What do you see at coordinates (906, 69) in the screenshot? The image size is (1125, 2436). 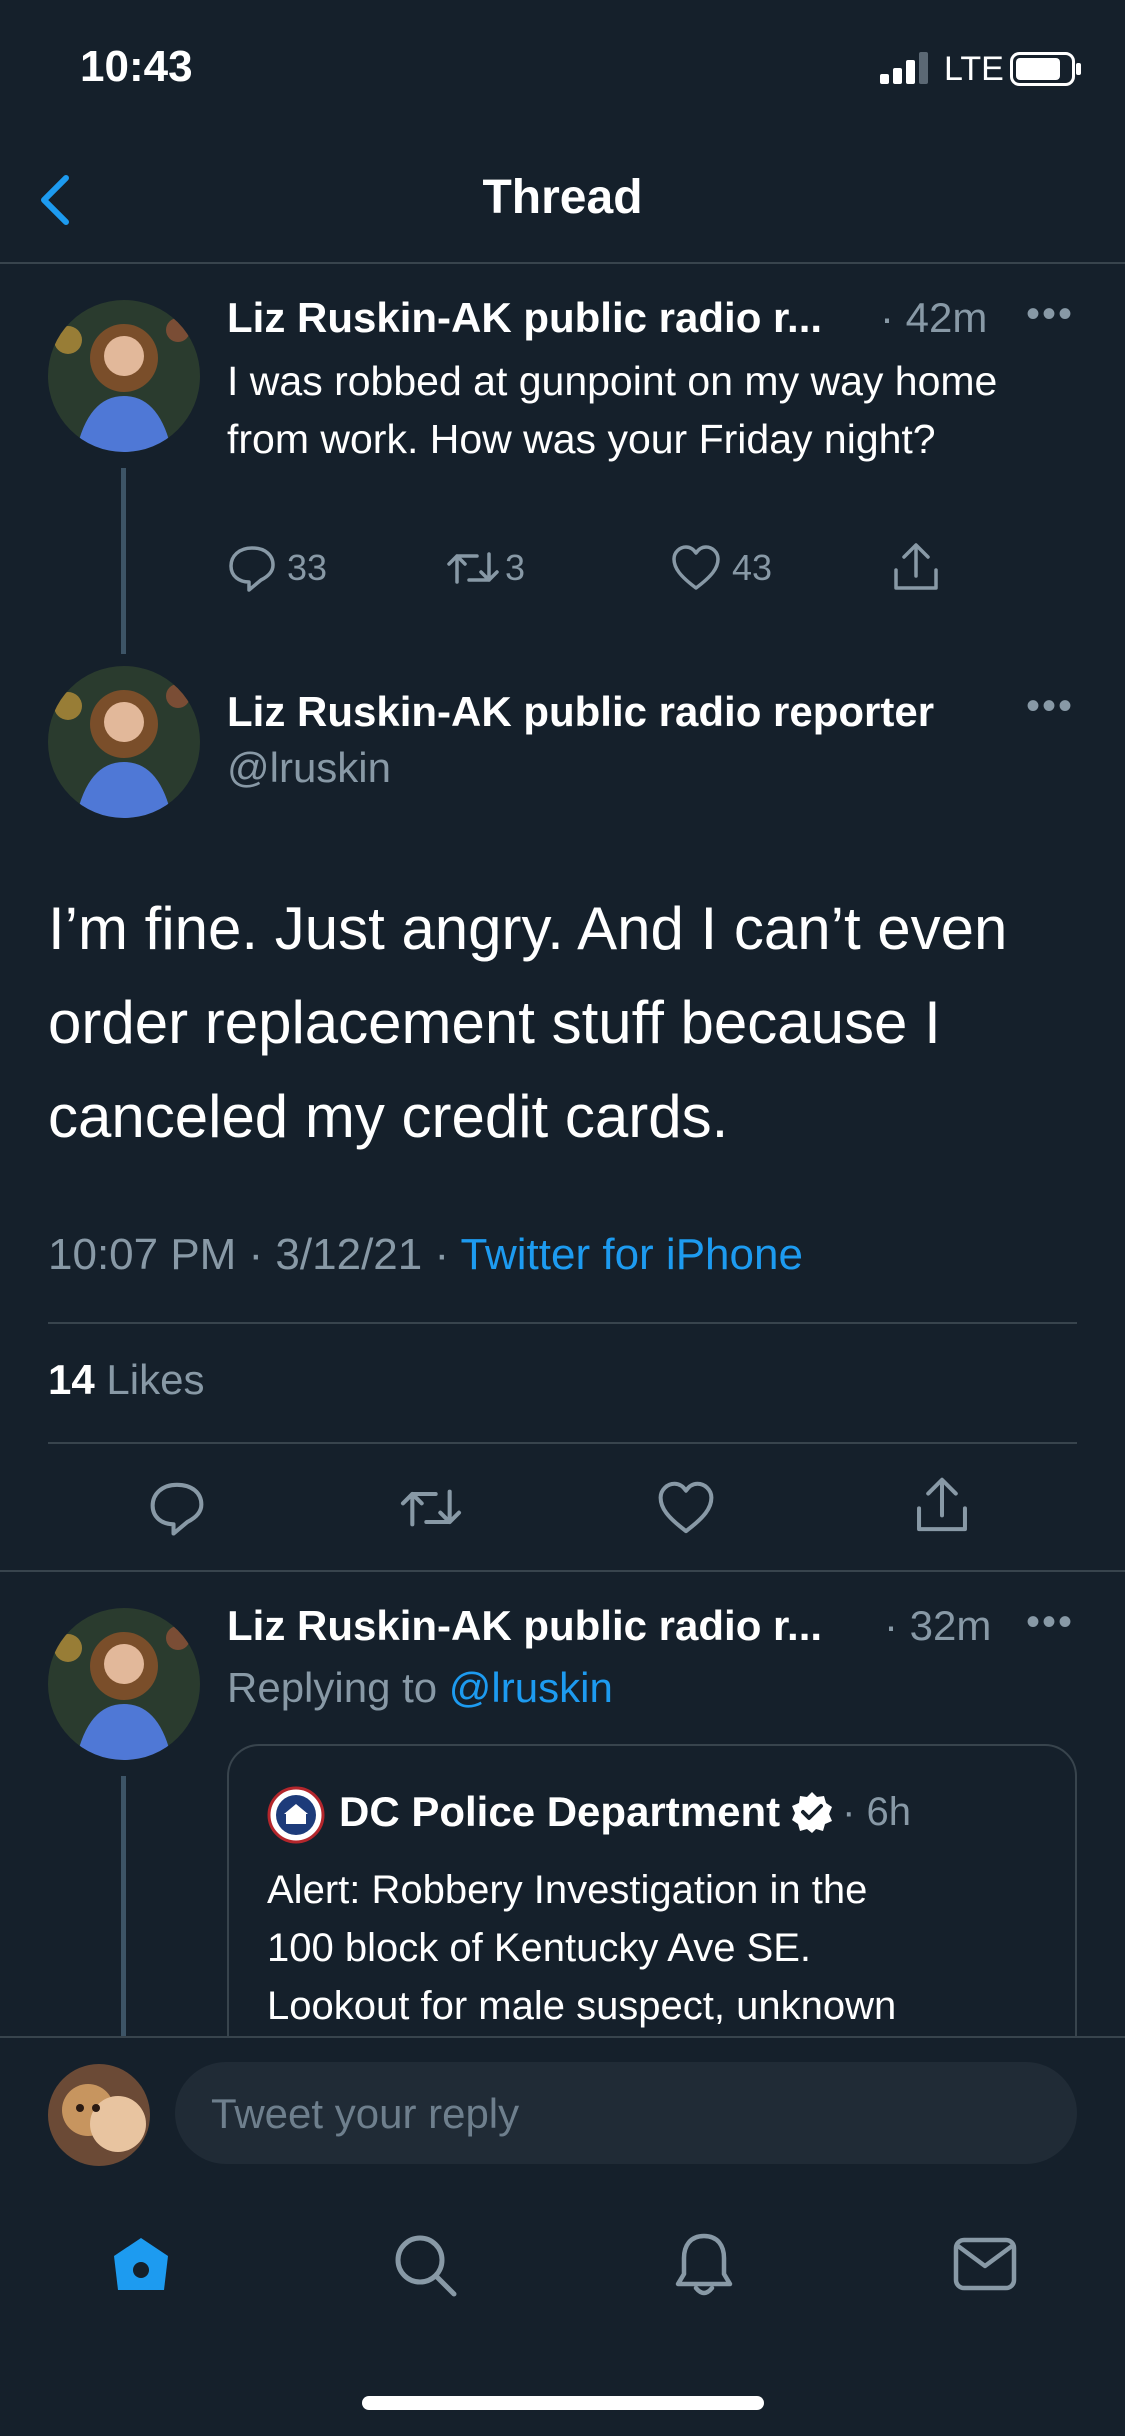 I see `signal-icon` at bounding box center [906, 69].